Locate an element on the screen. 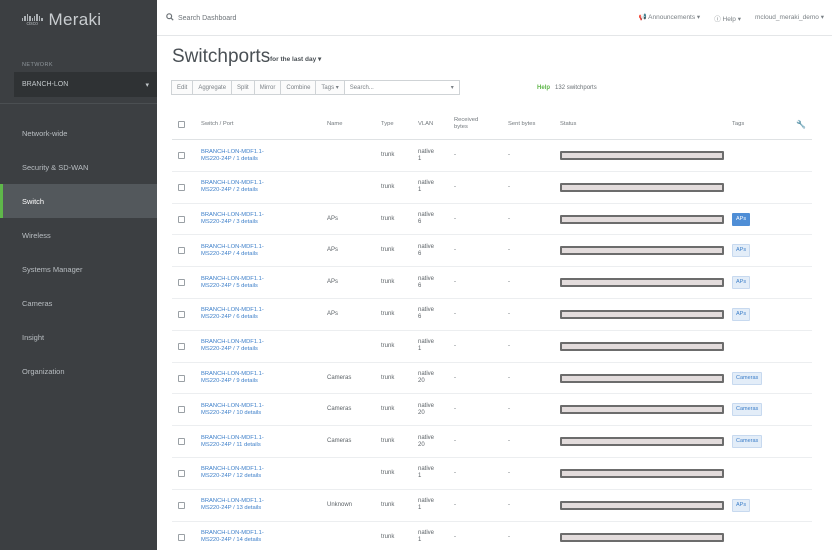 The height and width of the screenshot is (550, 832). port-details-link: MS220-24P / 2 details is located at coordinates (229, 190).